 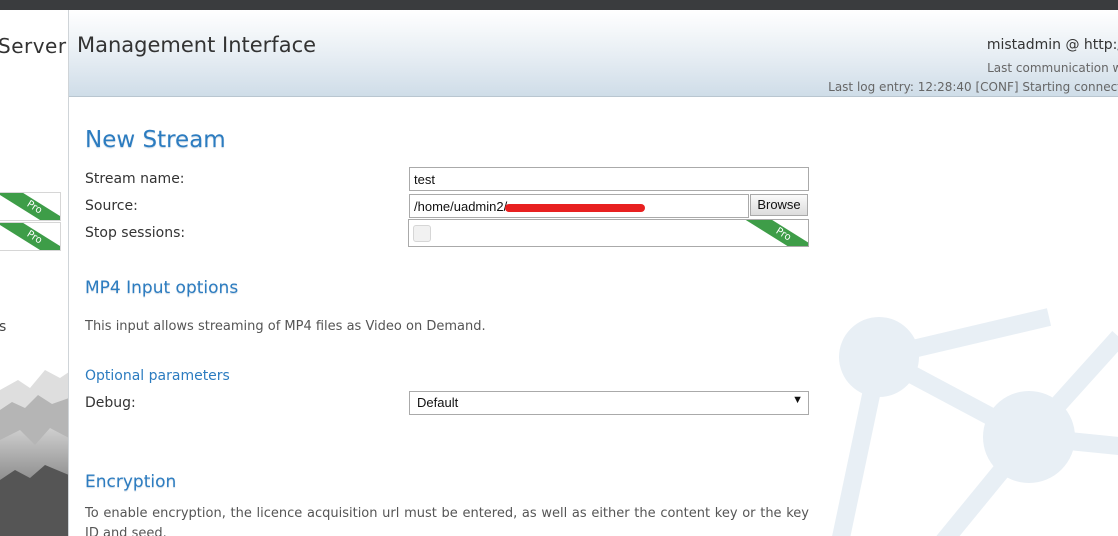 I want to click on source-label: Source:, so click(x=111, y=206).